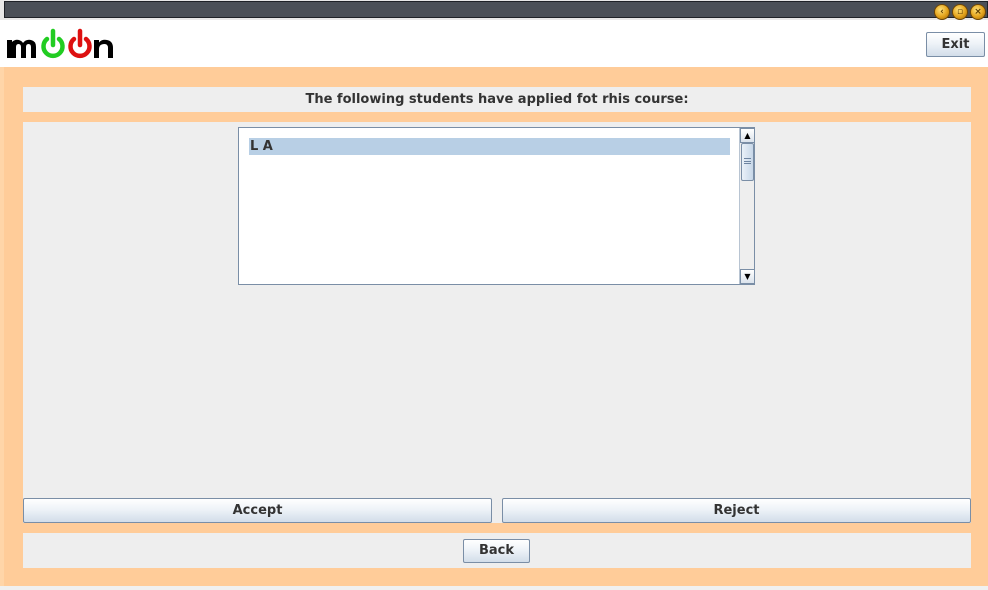  Describe the element at coordinates (496, 551) in the screenshot. I see `back-button: Back` at that location.